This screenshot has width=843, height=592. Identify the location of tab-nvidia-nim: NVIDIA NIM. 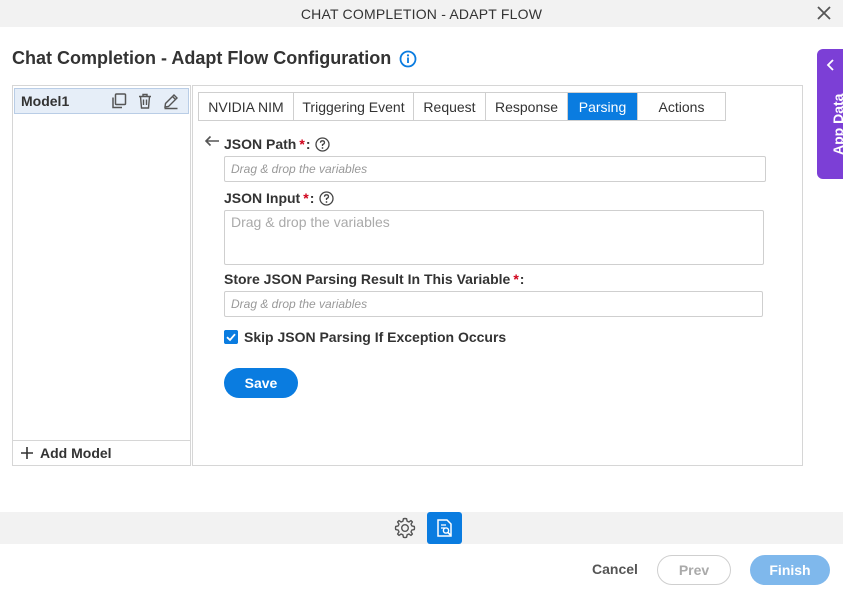
(246, 106).